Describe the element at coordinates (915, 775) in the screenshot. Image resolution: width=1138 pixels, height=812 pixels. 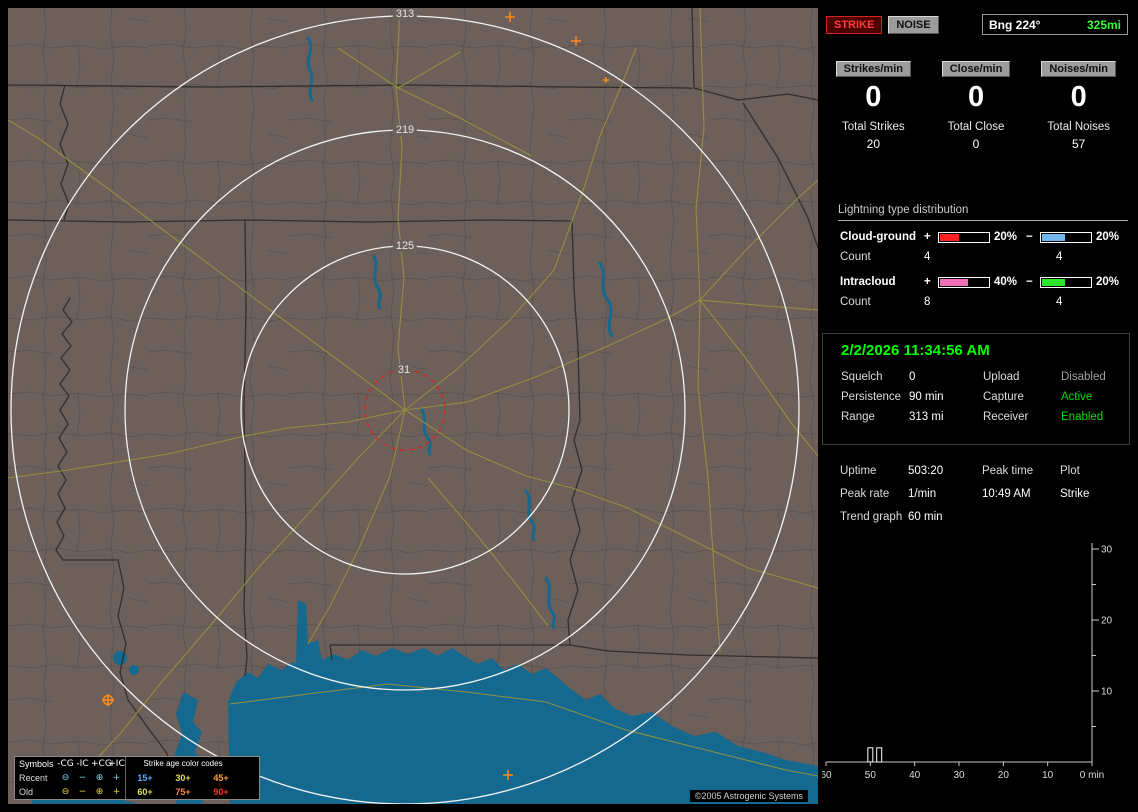
I see `svg-text: 40` at that location.